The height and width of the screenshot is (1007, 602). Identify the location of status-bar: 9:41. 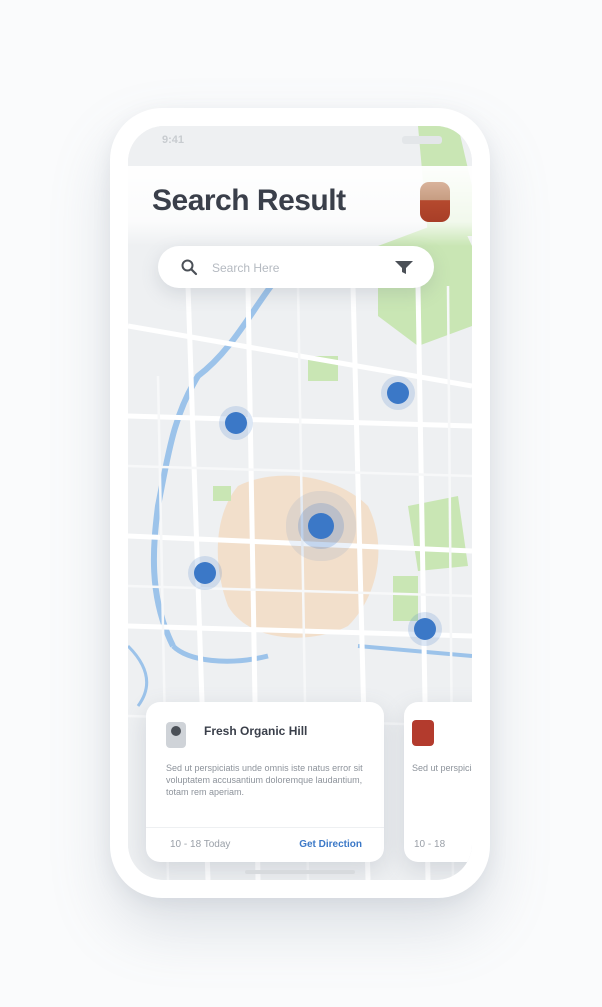
(300, 141).